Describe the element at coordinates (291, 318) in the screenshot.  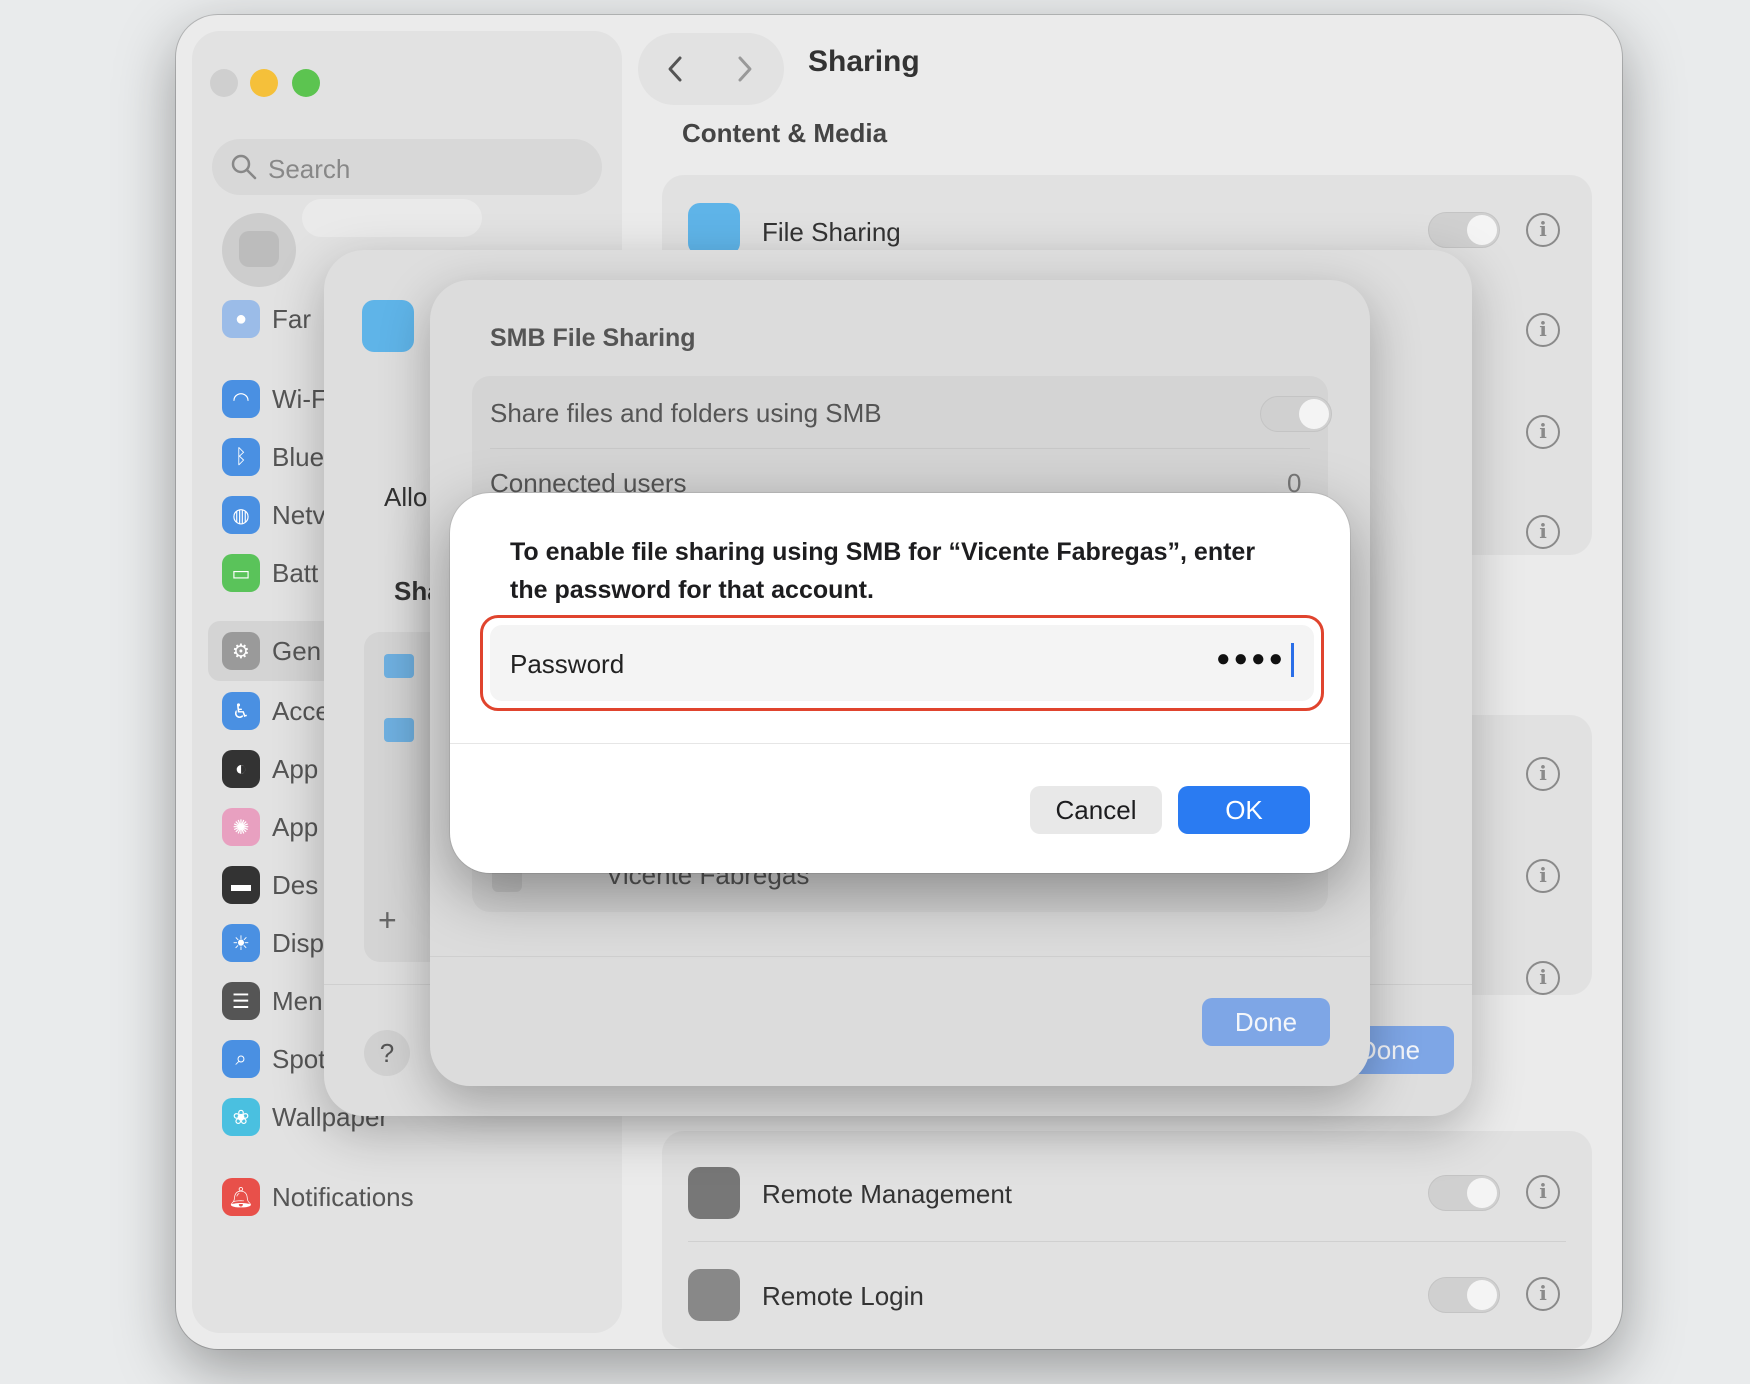
I see `sidebar-item-label: Far` at that location.